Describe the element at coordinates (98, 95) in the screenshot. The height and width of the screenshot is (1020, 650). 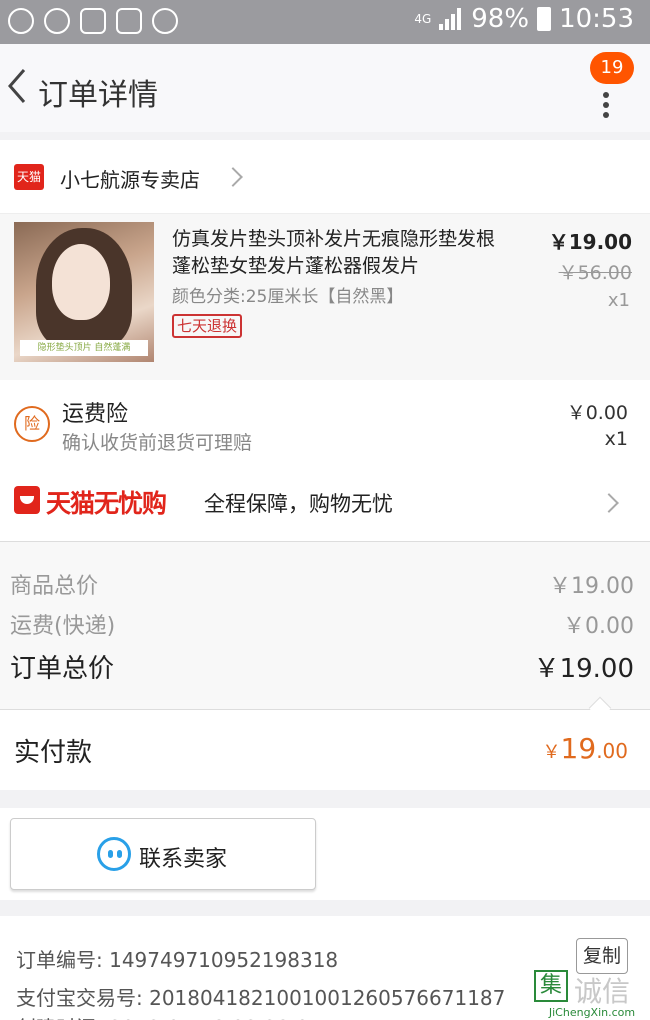
I see `page-title: 订单详情` at that location.